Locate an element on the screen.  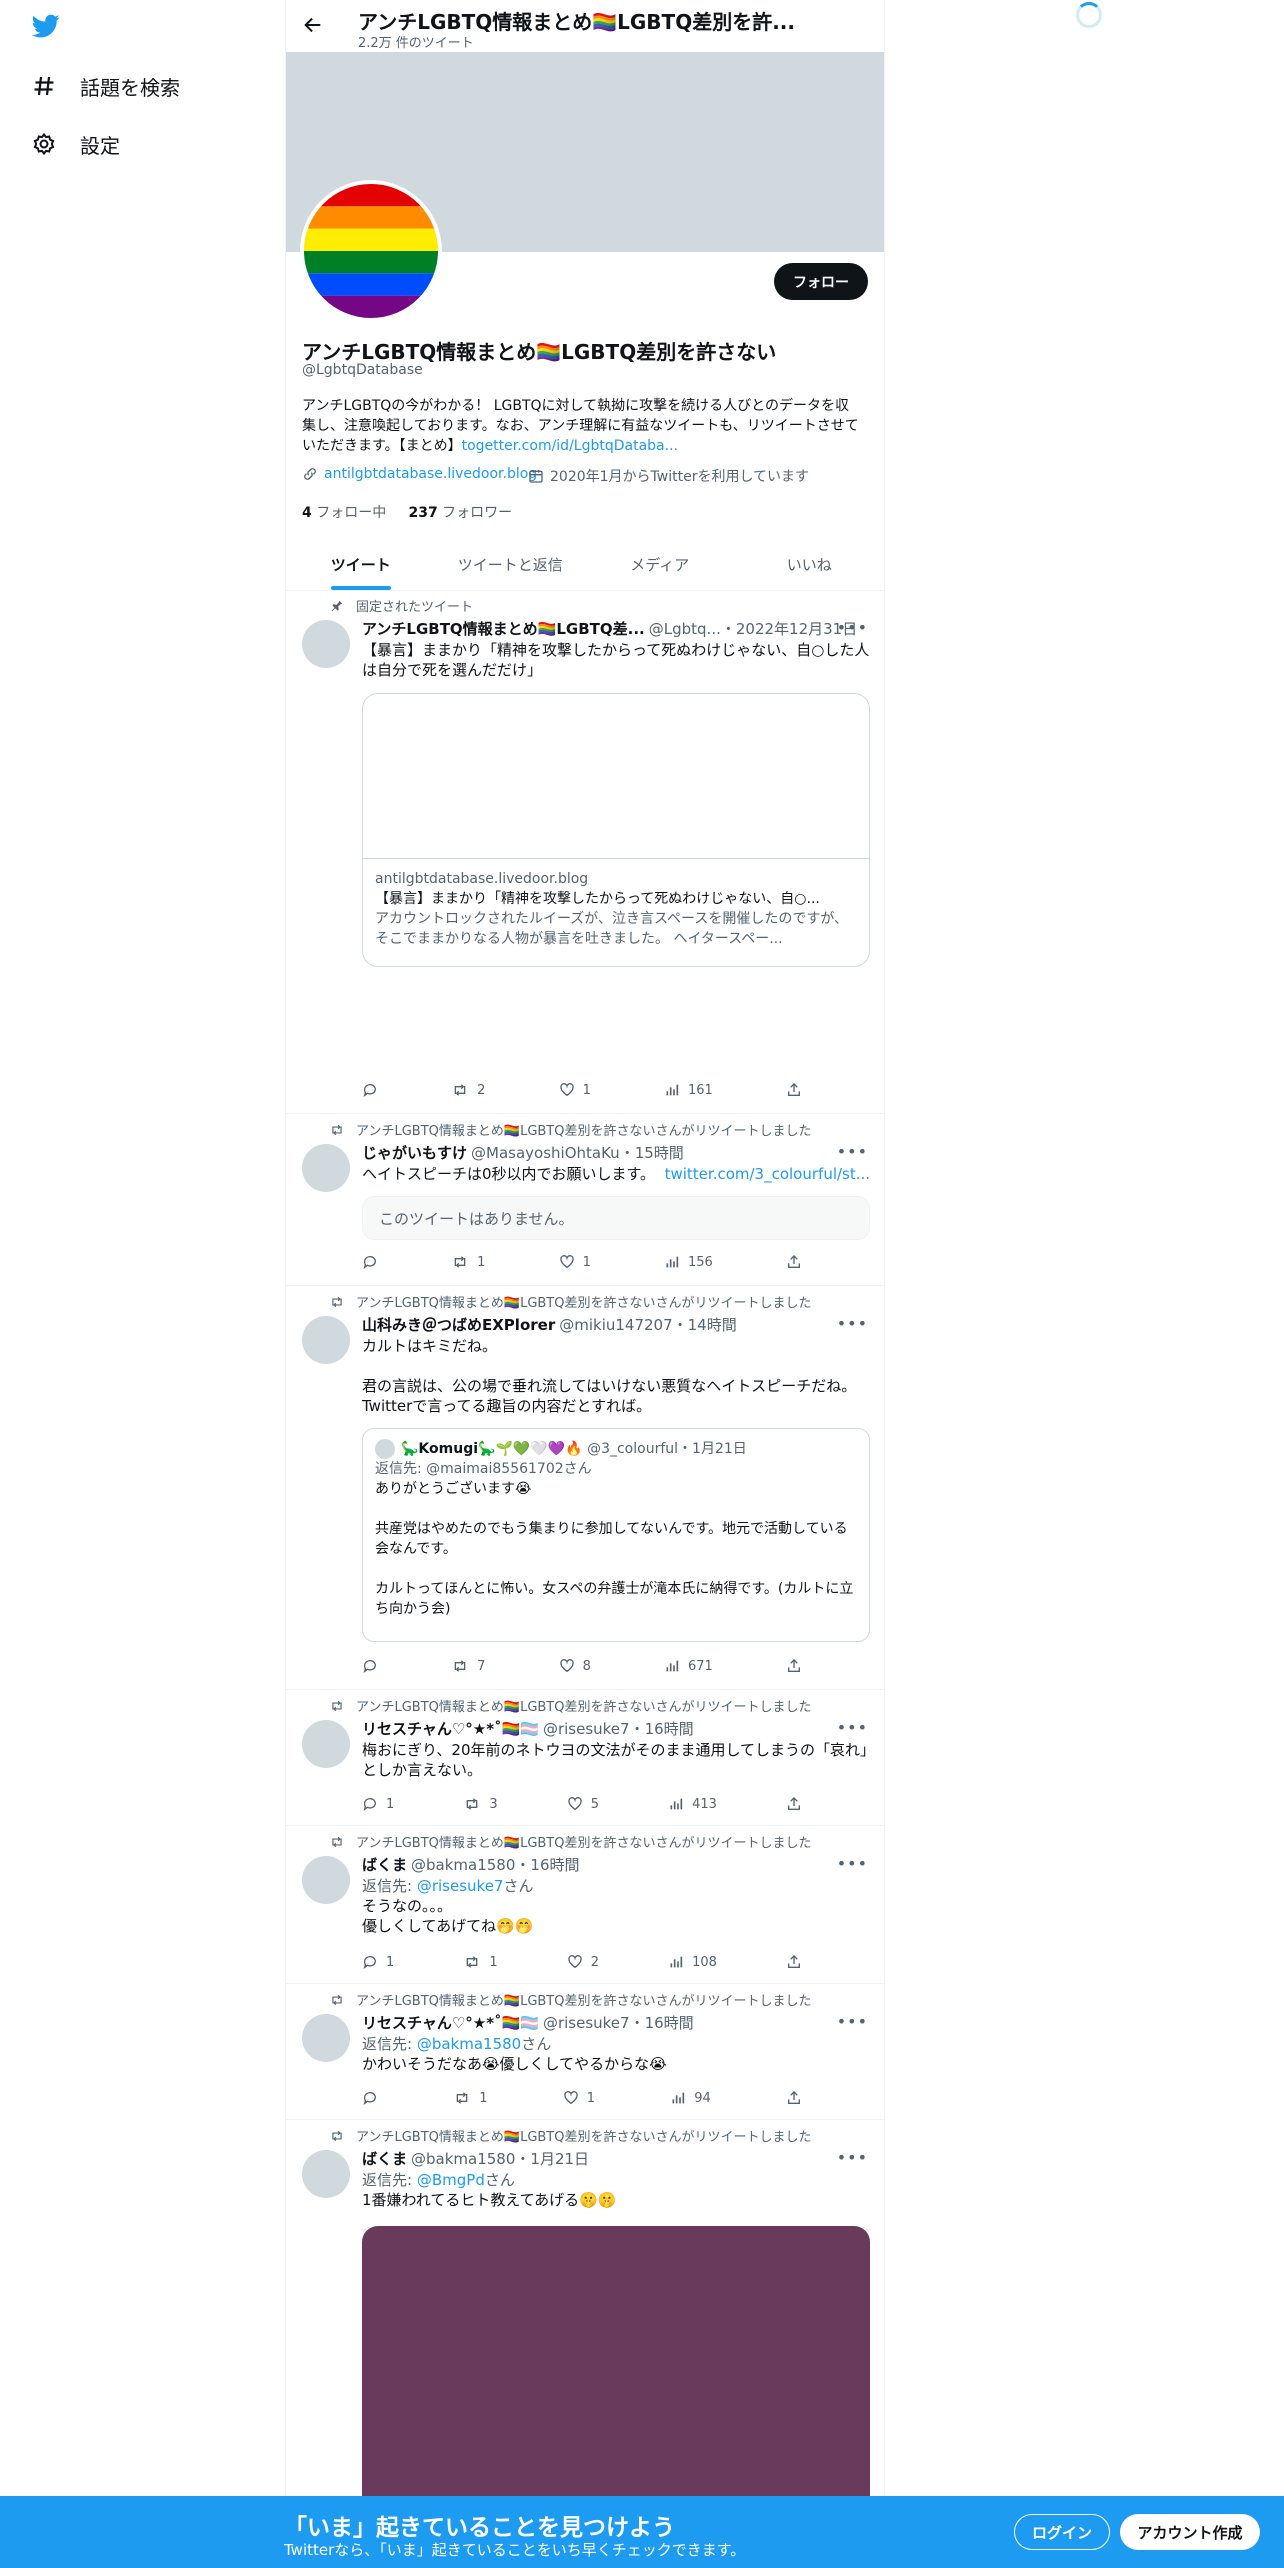
tweet-time: ・15時間 is located at coordinates (651, 1153).